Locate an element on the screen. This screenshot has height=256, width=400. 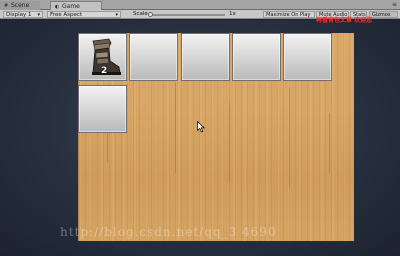
tab-scene-label: Scene is located at coordinates (20, 5).